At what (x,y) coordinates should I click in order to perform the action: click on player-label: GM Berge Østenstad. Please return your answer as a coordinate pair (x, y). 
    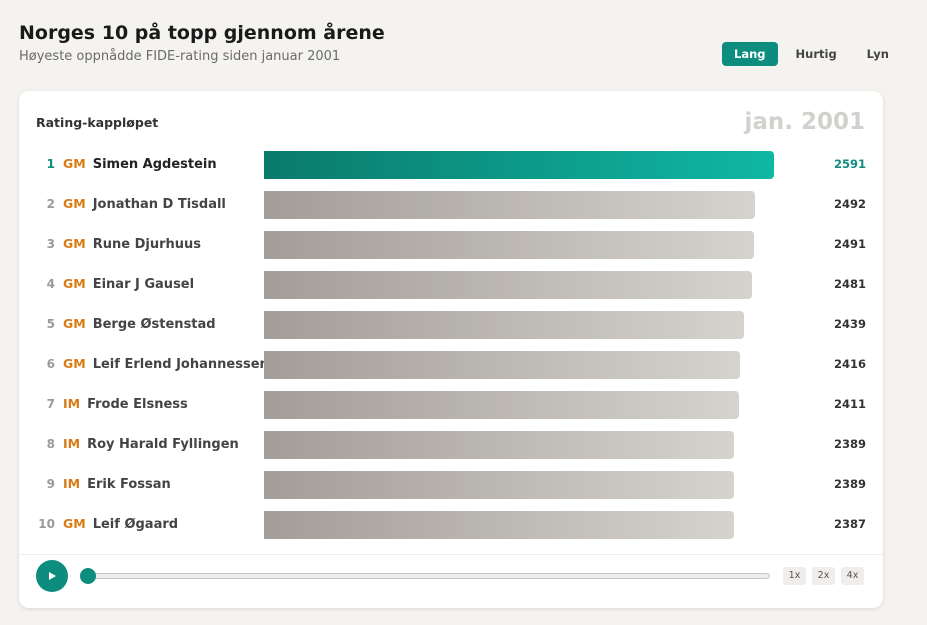
    Looking at the image, I should click on (139, 324).